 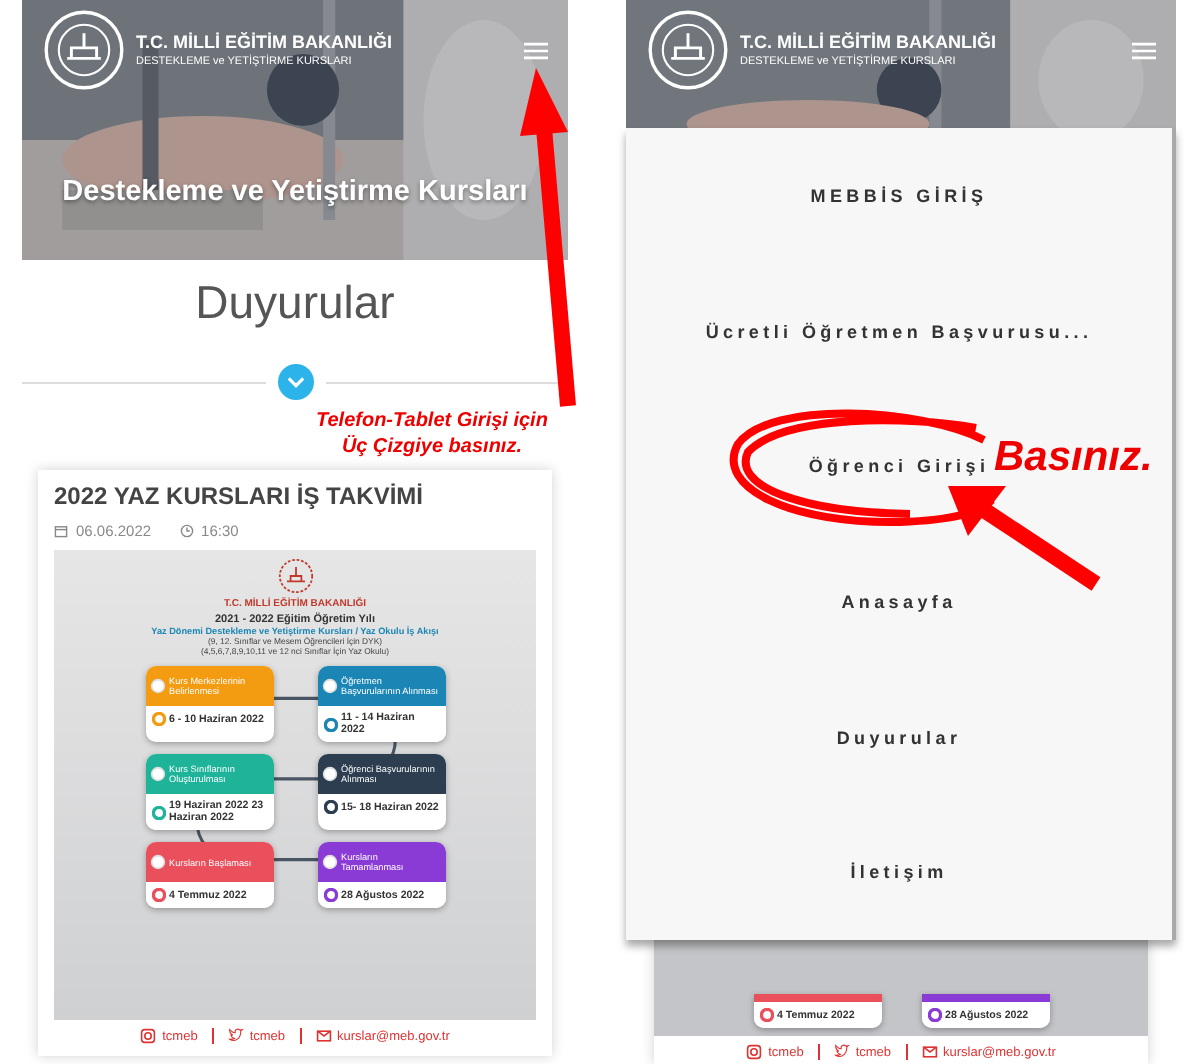 What do you see at coordinates (899, 602) in the screenshot?
I see `menu-link: Anasayfa` at bounding box center [899, 602].